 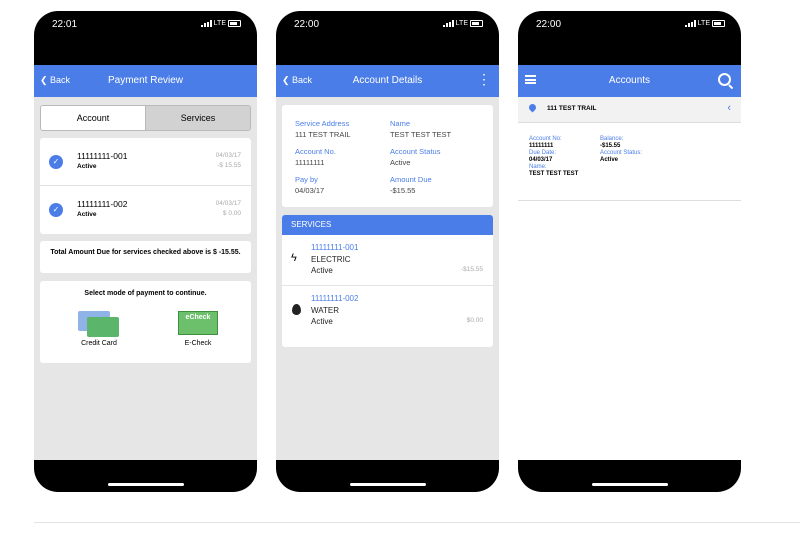 I want to click on list-item: ✓ 11111111-002 Active 04/03/17 $ 0.00, so click(x=145, y=210).